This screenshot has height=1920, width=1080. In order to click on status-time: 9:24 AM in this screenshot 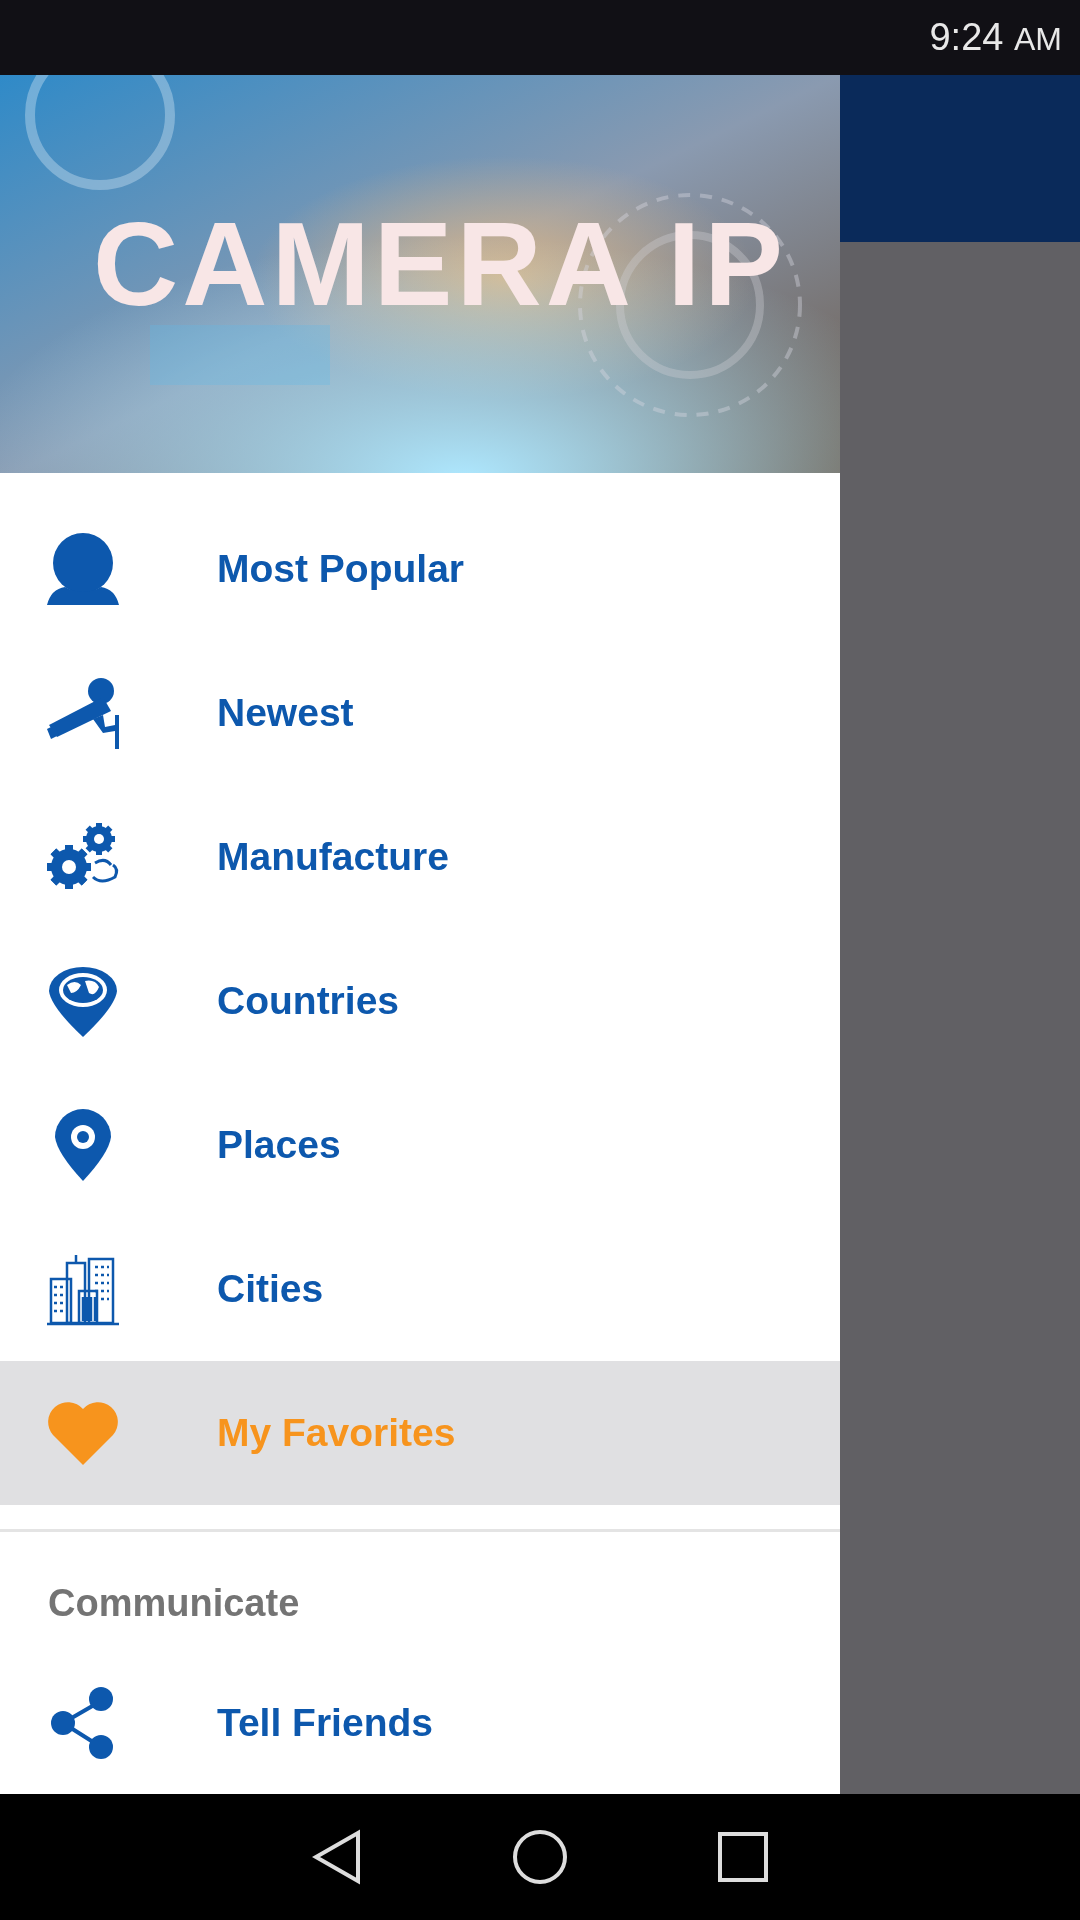, I will do `click(995, 37)`.